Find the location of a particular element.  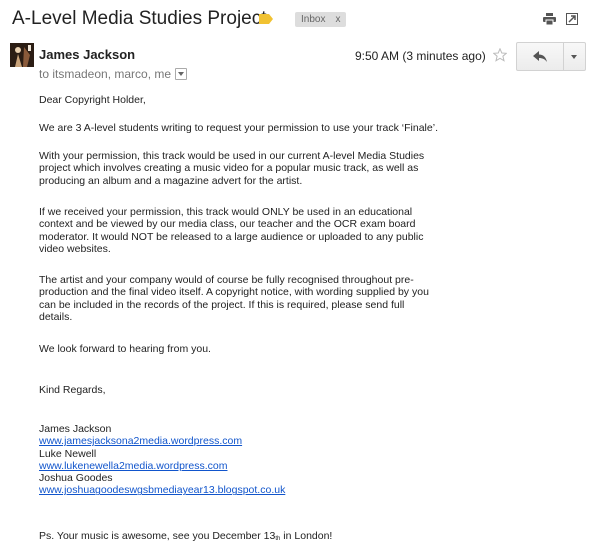

paragraph-3-line: video websites. is located at coordinates (75, 248).